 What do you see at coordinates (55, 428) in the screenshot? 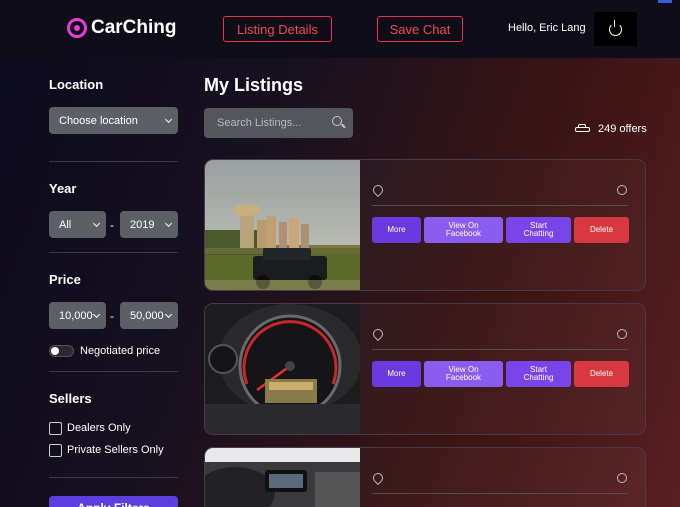
I see `dealers-only-checkbox` at bounding box center [55, 428].